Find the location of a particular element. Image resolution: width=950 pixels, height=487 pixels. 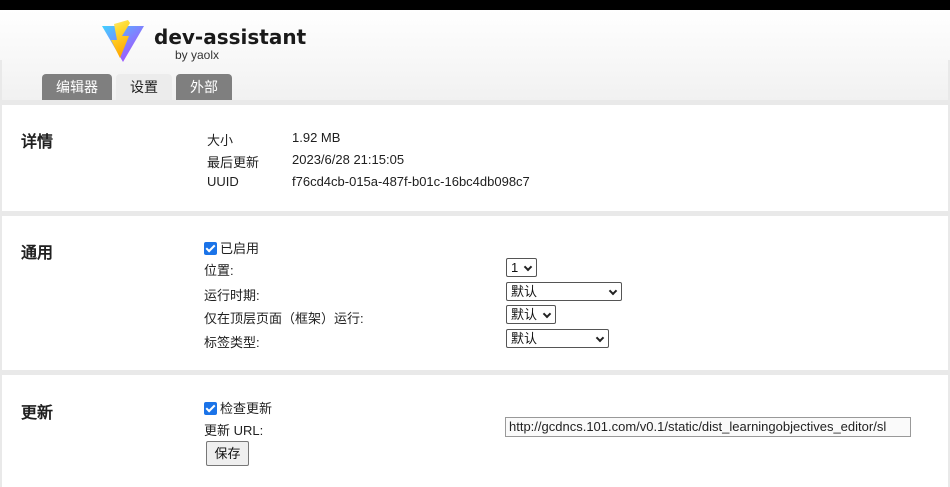

details-section-title: 详情 is located at coordinates (37, 142).